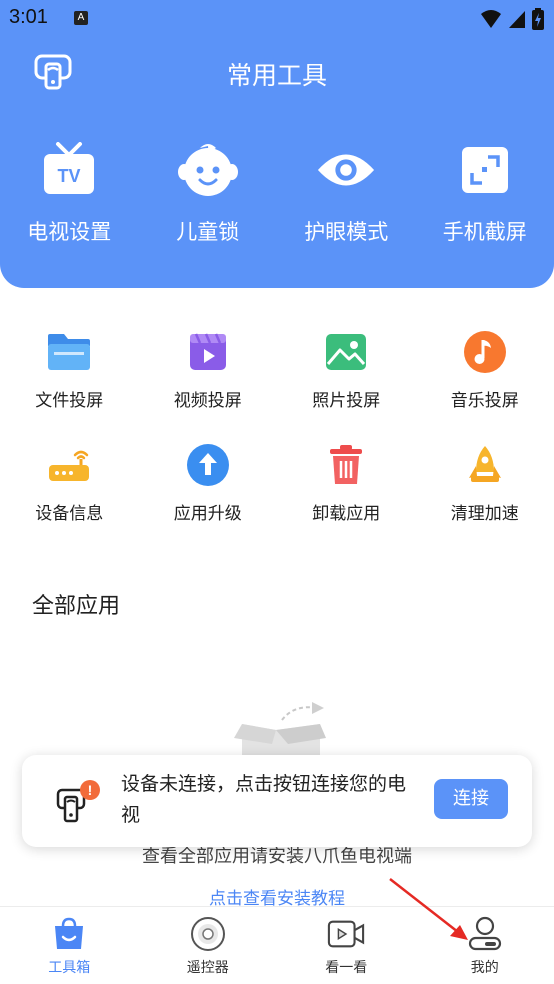 This screenshot has height=984, width=554. I want to click on common-tools-row: TV 电视设置 儿童锁 护眼模式 手机截屏, so click(277, 193).